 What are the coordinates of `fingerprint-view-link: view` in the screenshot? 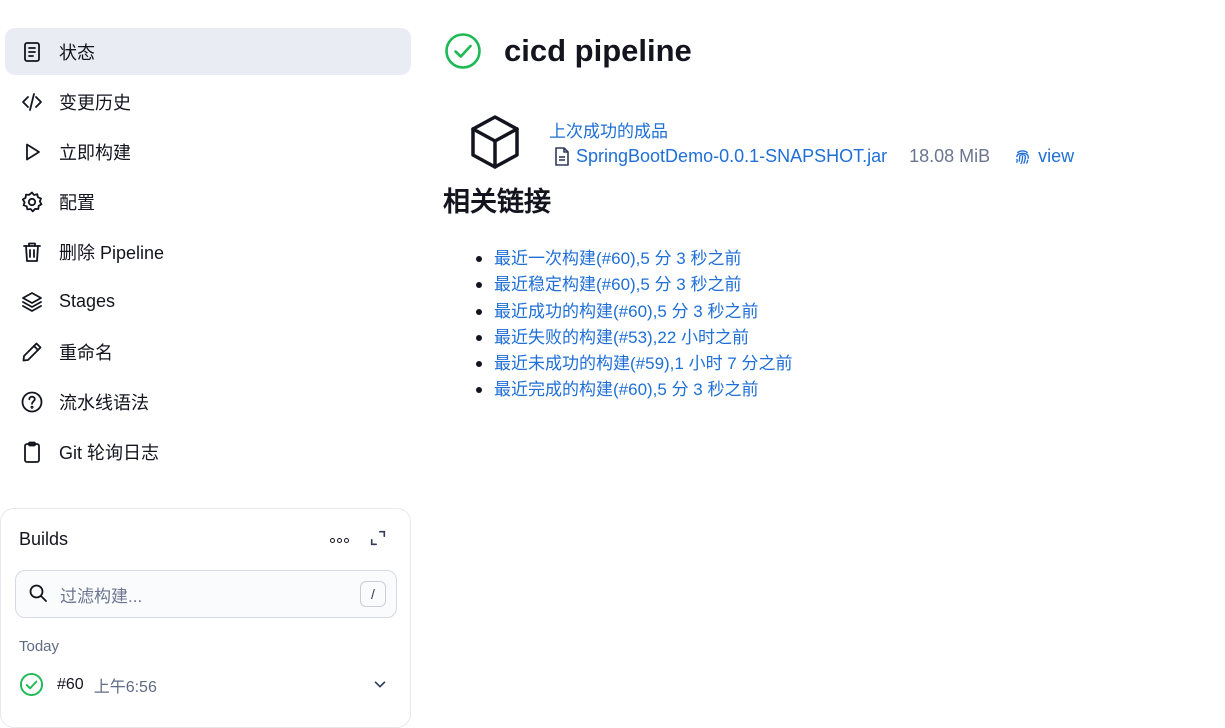 It's located at (1056, 156).